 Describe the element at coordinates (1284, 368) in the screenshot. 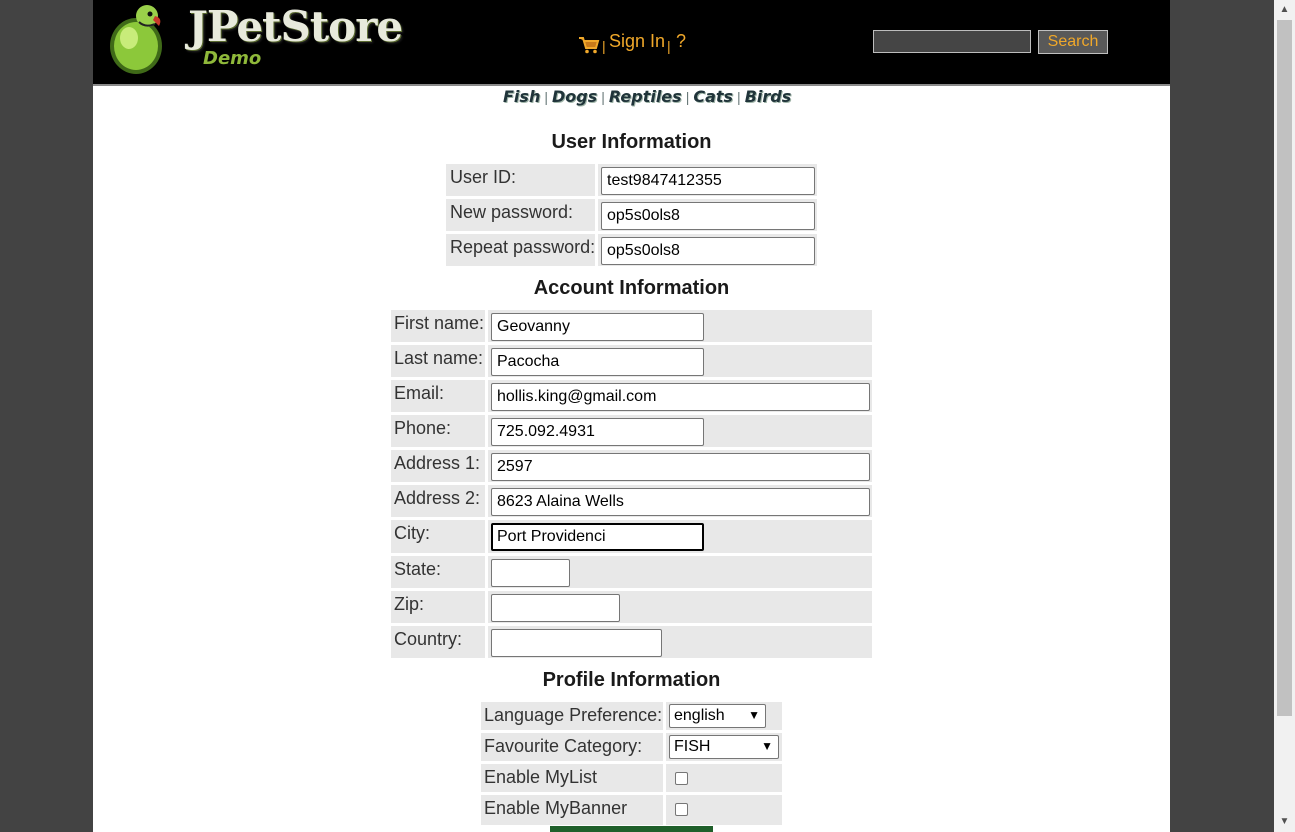

I see `scrollbar-thumb` at that location.